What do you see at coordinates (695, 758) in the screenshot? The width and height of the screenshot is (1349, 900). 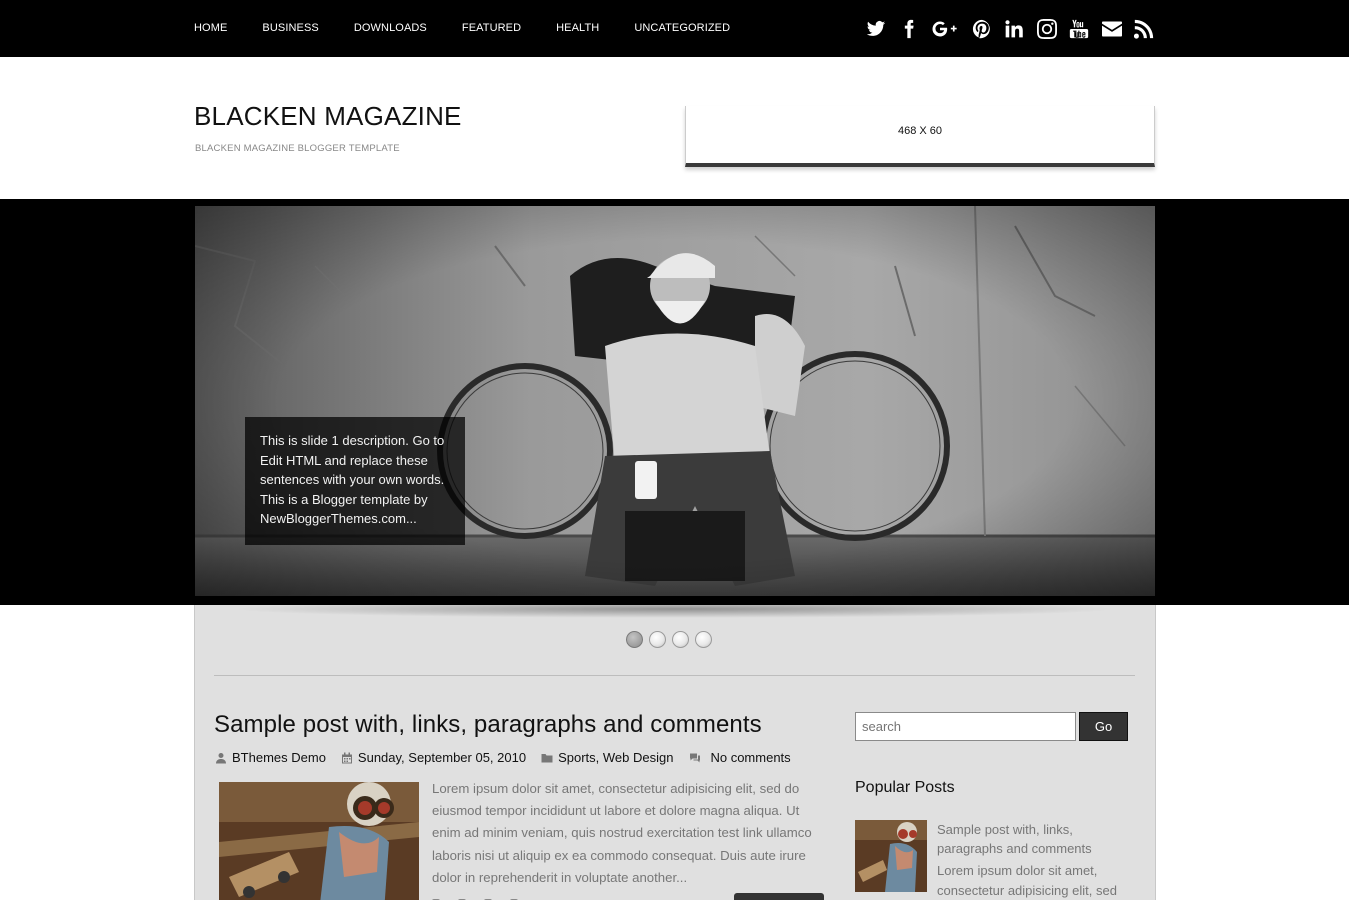 I see `comments-icon` at bounding box center [695, 758].